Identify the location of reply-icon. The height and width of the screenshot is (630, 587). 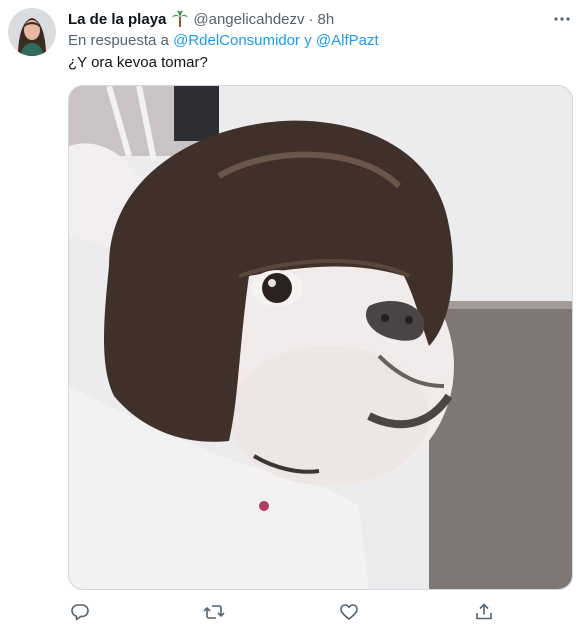
(80, 612).